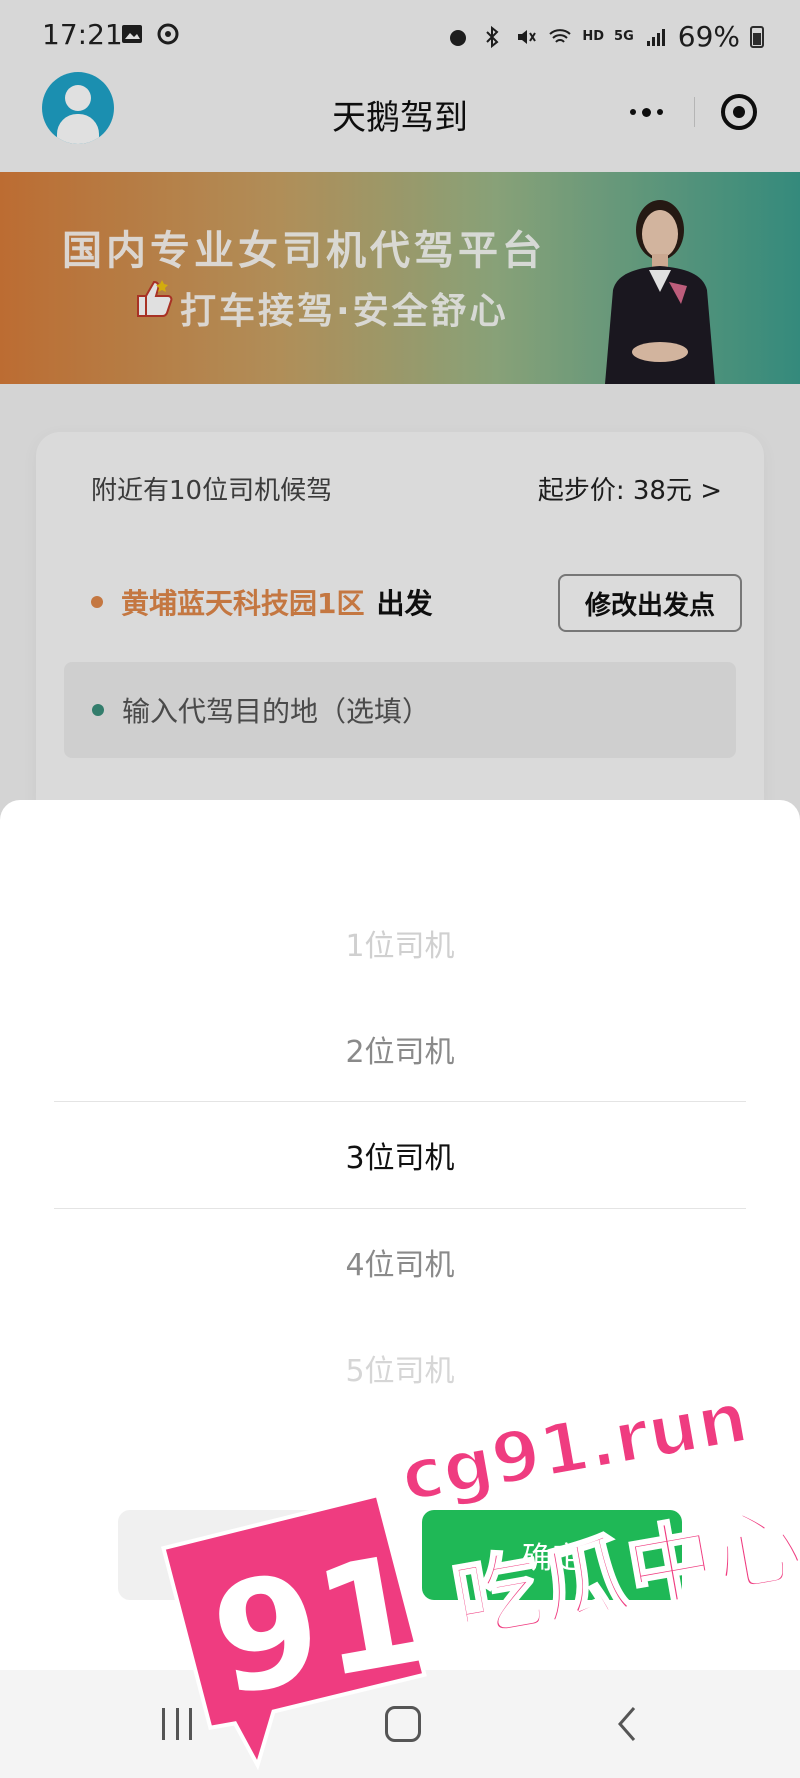 The image size is (800, 1778). I want to click on picker-option-selected: 3位司机, so click(400, 1155).